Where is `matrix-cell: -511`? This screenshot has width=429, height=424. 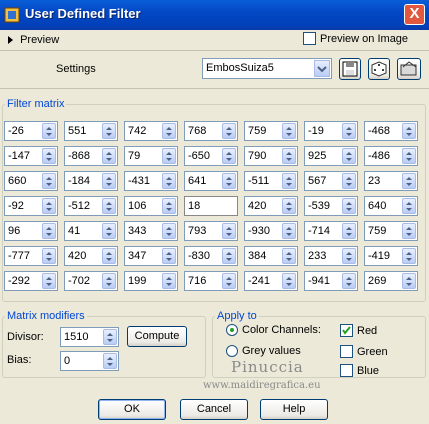 matrix-cell: -511 is located at coordinates (271, 181).